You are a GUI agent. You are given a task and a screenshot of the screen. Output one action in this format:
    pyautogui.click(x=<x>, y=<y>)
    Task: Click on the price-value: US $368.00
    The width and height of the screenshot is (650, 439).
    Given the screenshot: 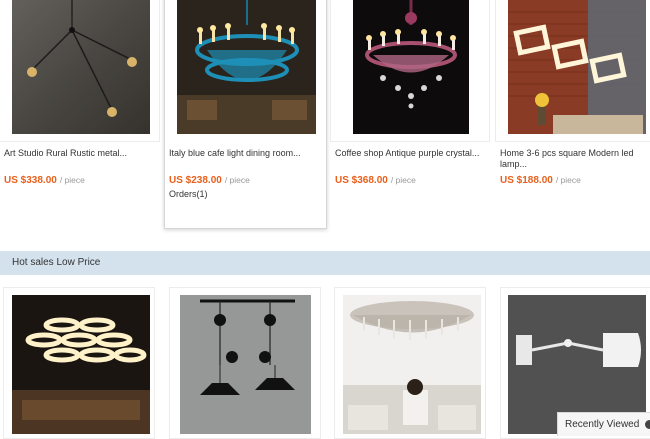 What is the action you would take?
    pyautogui.click(x=361, y=180)
    